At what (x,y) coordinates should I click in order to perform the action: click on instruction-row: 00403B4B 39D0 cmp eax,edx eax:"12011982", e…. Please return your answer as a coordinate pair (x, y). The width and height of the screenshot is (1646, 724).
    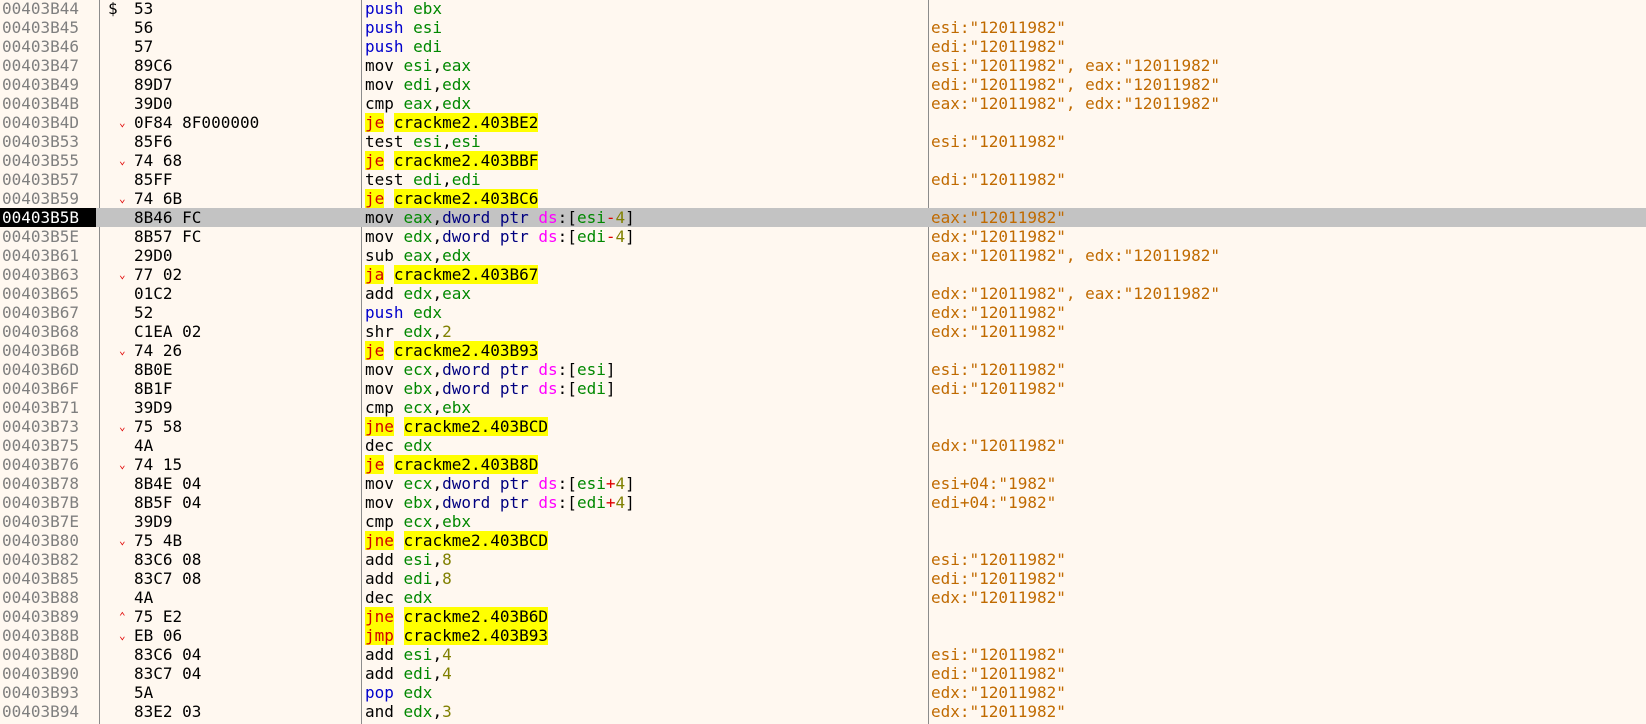
    Looking at the image, I should click on (823, 103).